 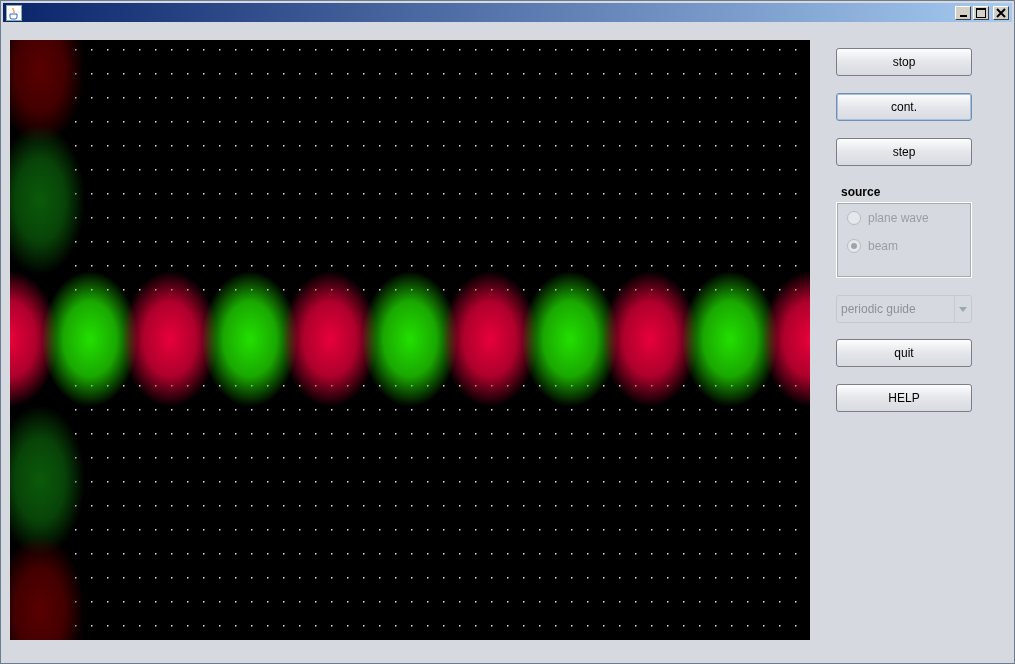 What do you see at coordinates (904, 62) in the screenshot?
I see `push-button: stop` at bounding box center [904, 62].